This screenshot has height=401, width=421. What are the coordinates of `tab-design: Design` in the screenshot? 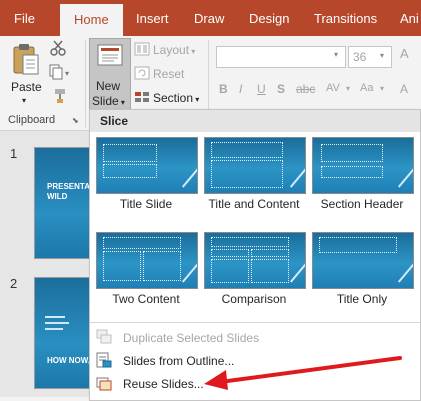 It's located at (269, 18).